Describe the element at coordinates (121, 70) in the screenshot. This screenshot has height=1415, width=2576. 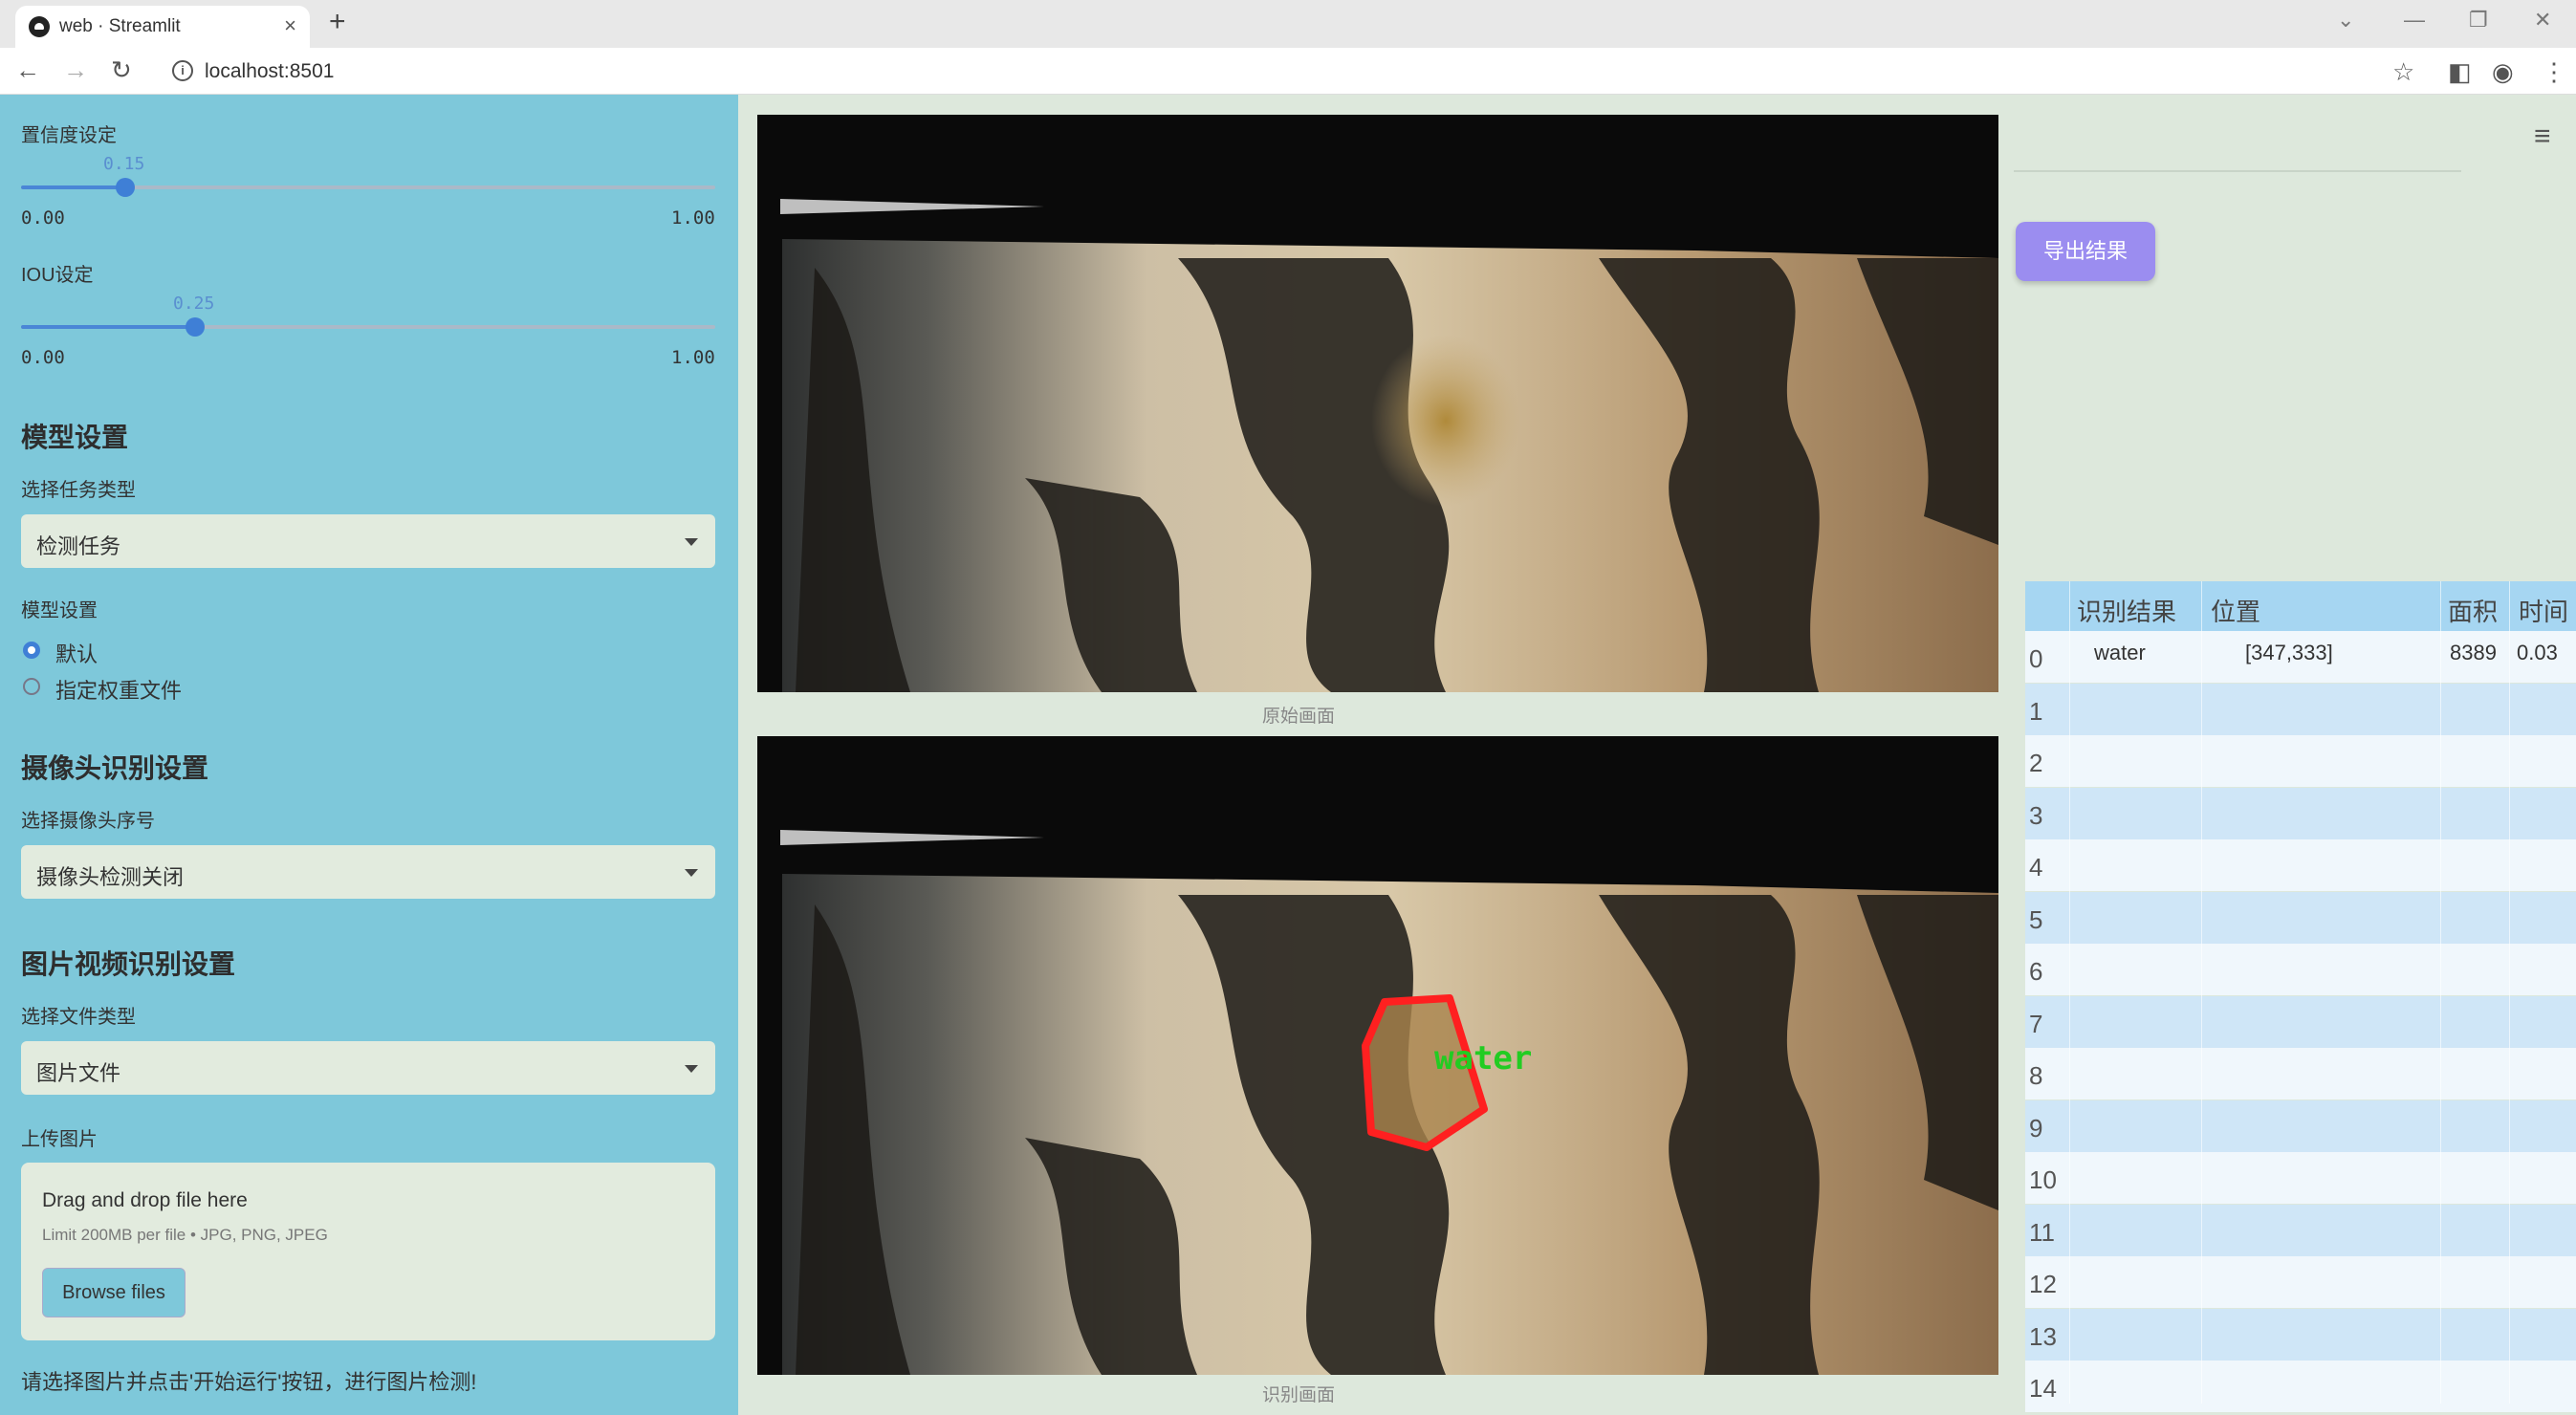
I see `reload-icon: ↻` at that location.